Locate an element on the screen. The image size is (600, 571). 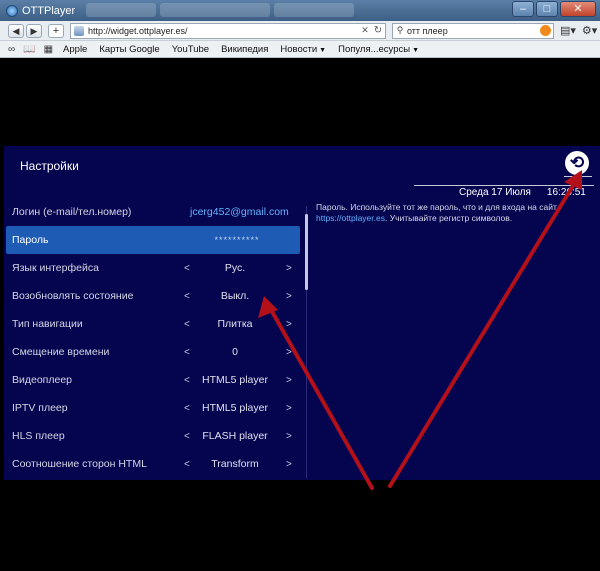
background-tabs is located at coordinates (220, 10).